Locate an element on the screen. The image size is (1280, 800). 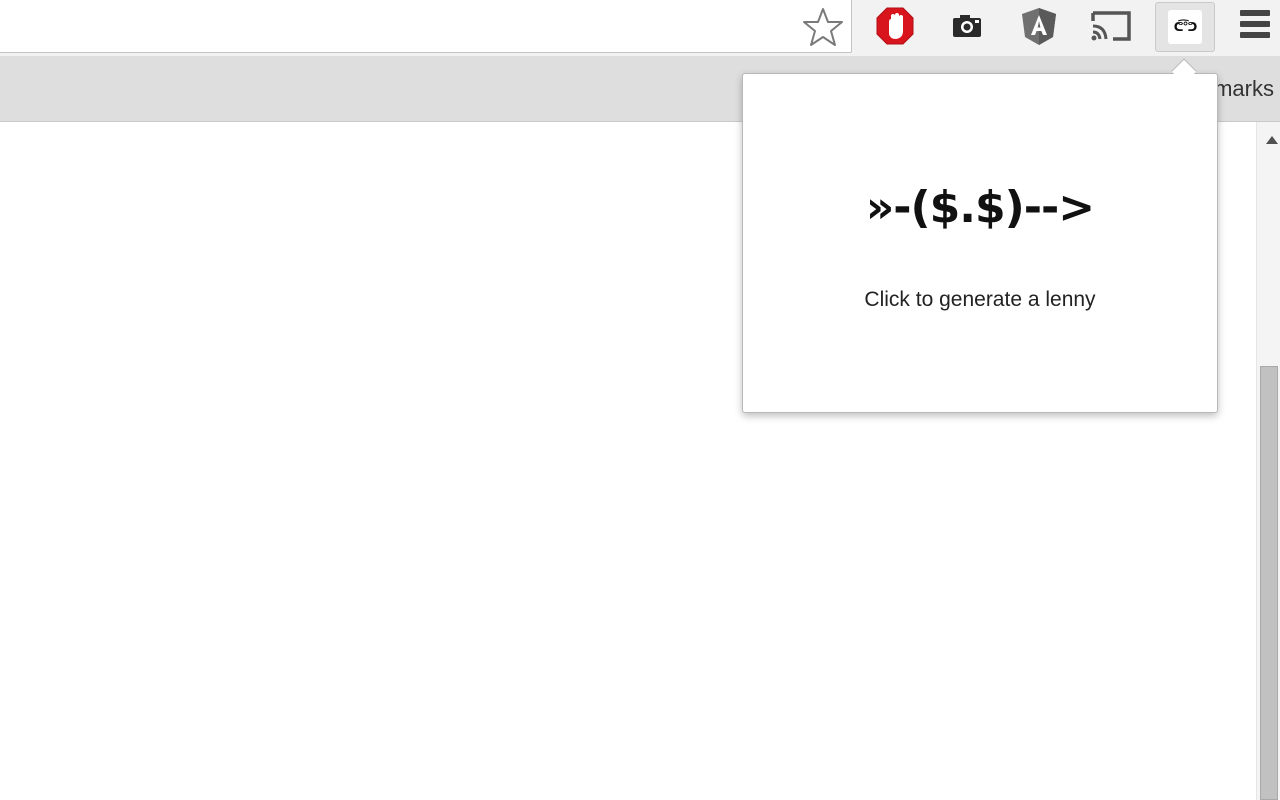
adblock-icon is located at coordinates (895, 26).